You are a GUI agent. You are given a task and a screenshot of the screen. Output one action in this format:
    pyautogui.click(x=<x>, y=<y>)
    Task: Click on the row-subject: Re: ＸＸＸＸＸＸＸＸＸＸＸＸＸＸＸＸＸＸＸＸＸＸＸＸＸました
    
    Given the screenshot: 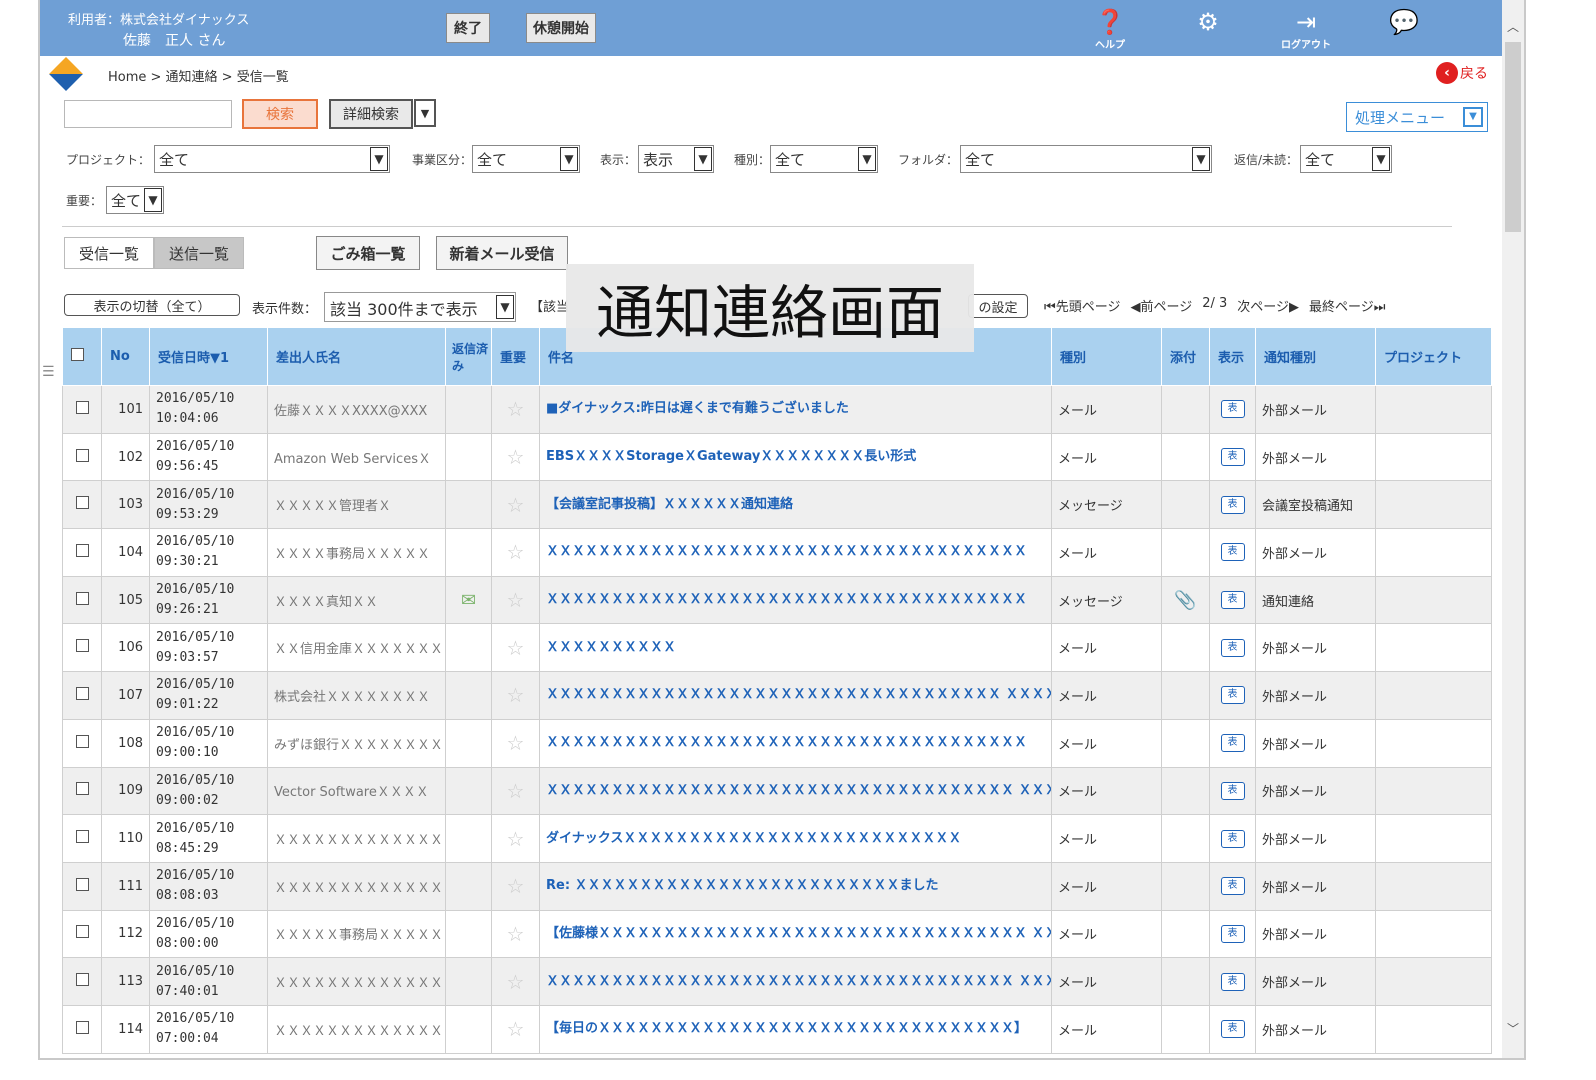 What is the action you would take?
    pyautogui.click(x=795, y=886)
    